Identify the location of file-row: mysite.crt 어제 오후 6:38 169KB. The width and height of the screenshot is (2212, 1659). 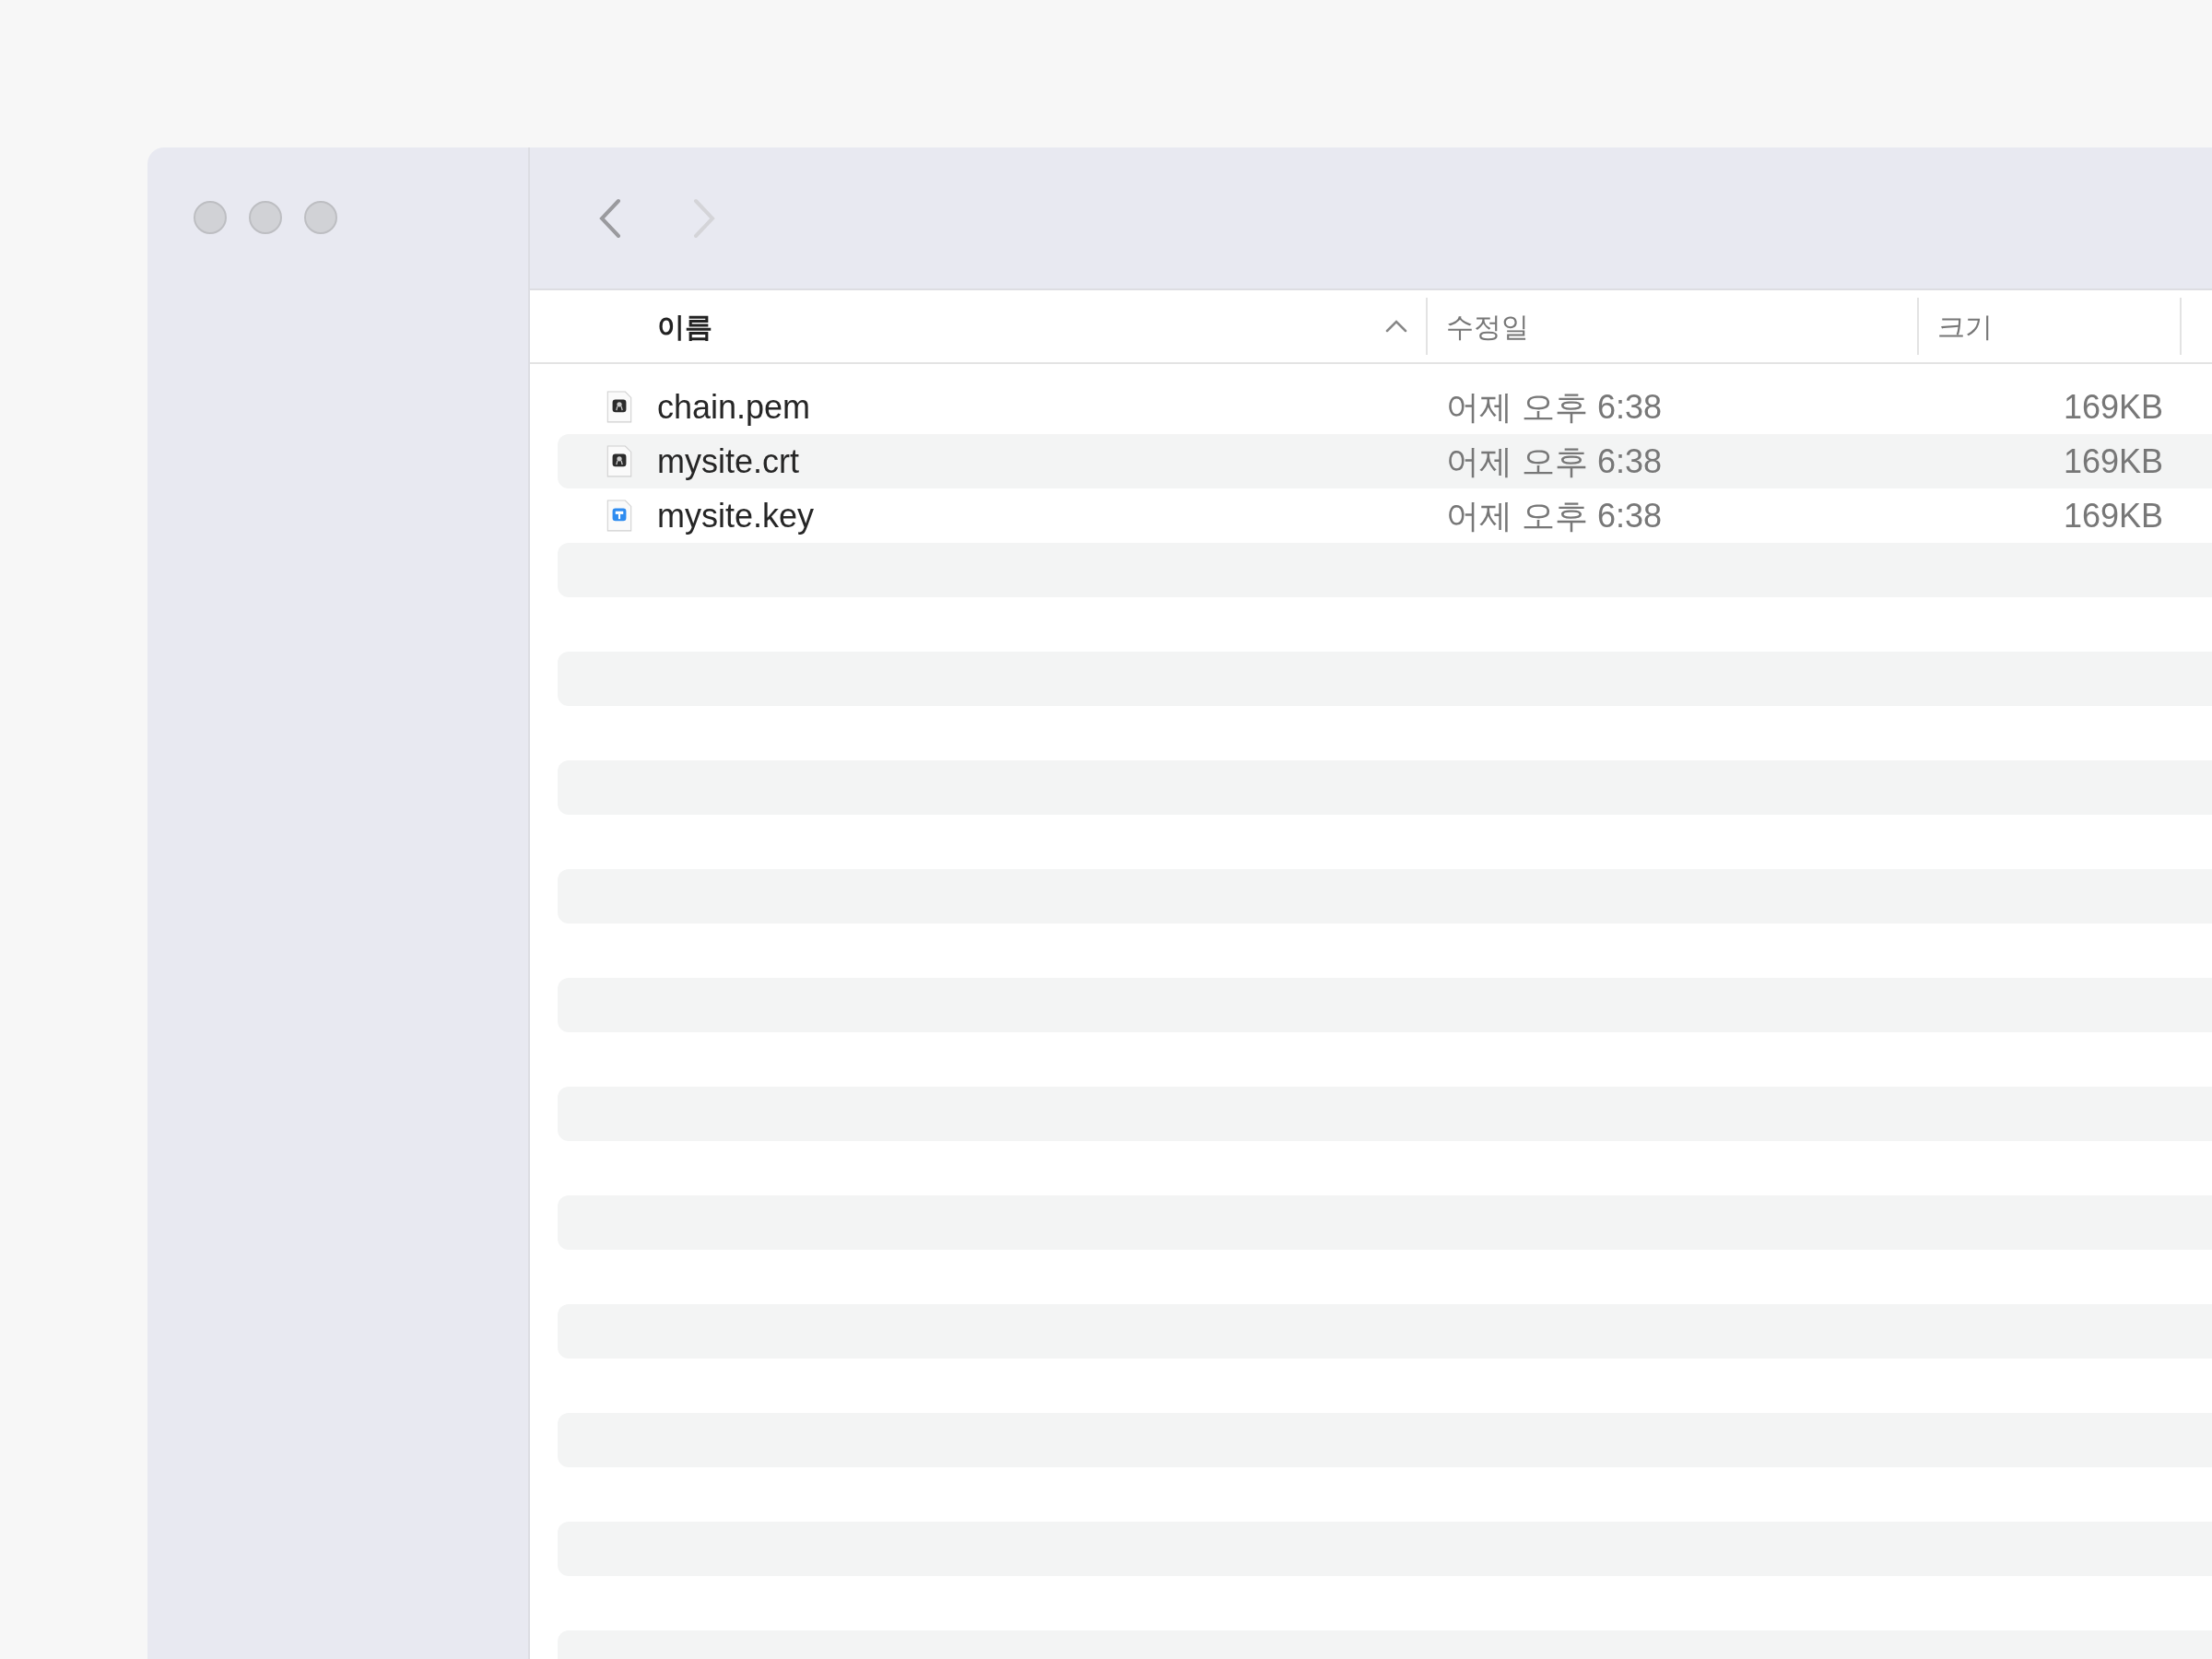
(1385, 461).